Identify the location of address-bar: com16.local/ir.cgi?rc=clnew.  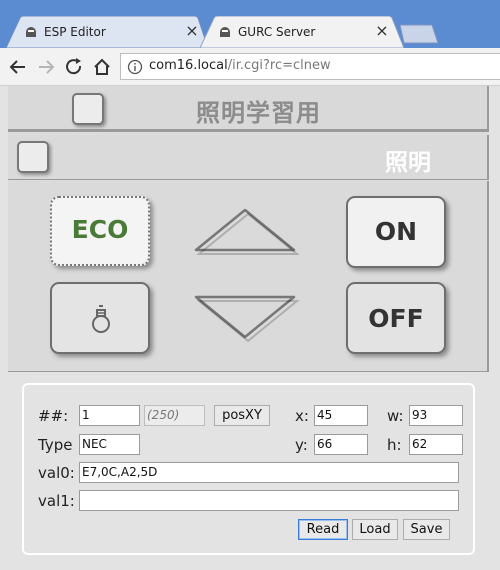
(310, 66).